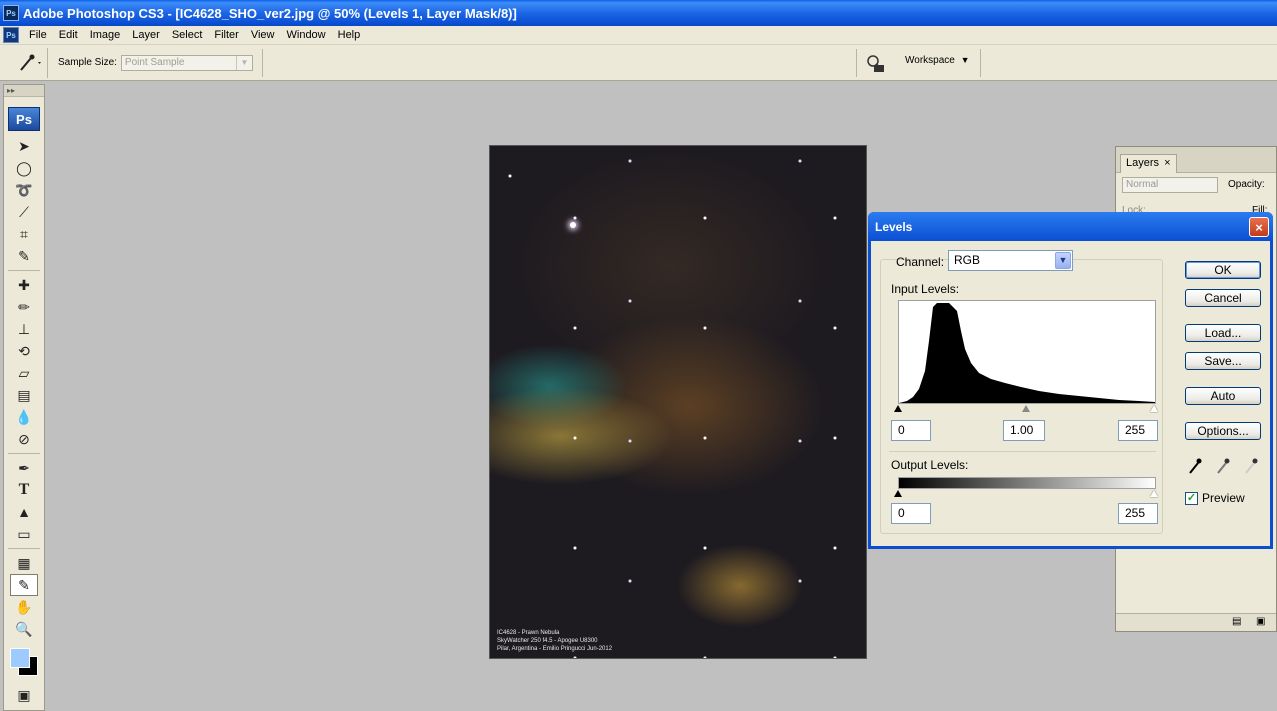 The height and width of the screenshot is (711, 1277). What do you see at coordinates (24, 307) in the screenshot?
I see `brush-tool-icon: ✏` at bounding box center [24, 307].